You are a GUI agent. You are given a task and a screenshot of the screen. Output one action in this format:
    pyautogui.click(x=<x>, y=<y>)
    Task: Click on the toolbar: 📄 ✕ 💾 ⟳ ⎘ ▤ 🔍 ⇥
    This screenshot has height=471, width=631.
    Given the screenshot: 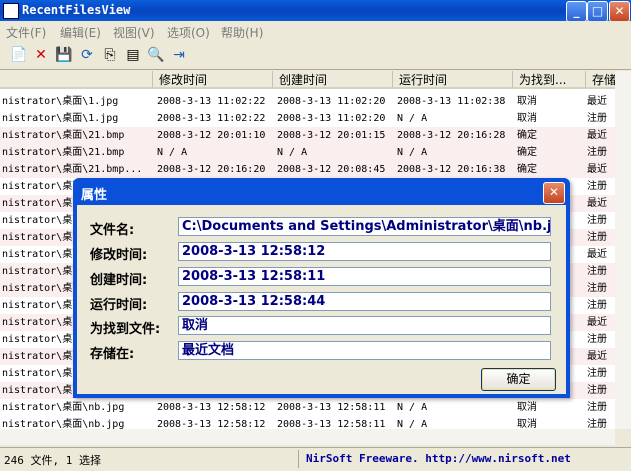 What is the action you would take?
    pyautogui.click(x=315, y=55)
    